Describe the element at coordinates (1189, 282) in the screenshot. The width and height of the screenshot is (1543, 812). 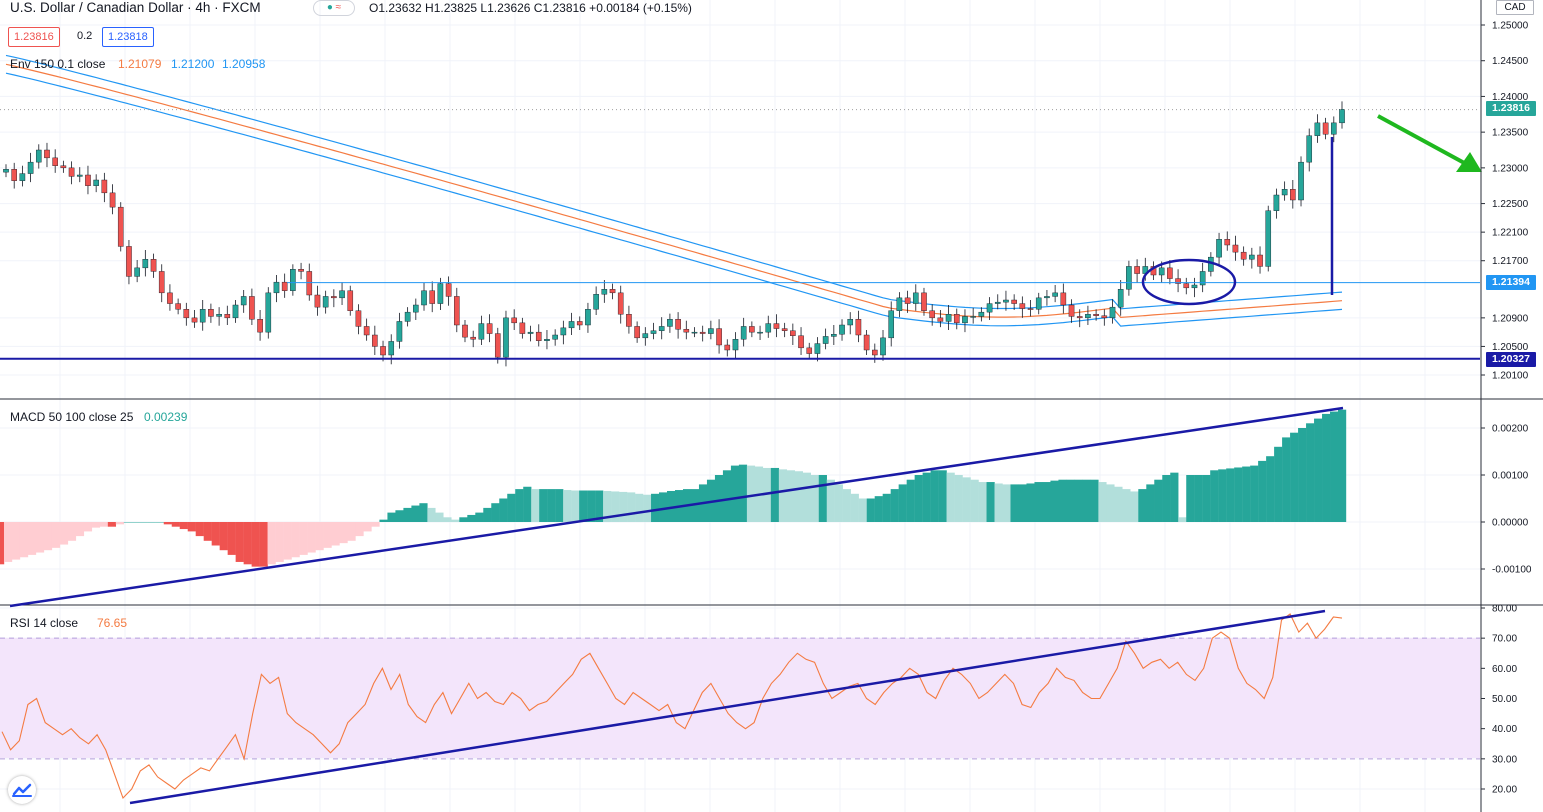
I see `consolidation-circle` at that location.